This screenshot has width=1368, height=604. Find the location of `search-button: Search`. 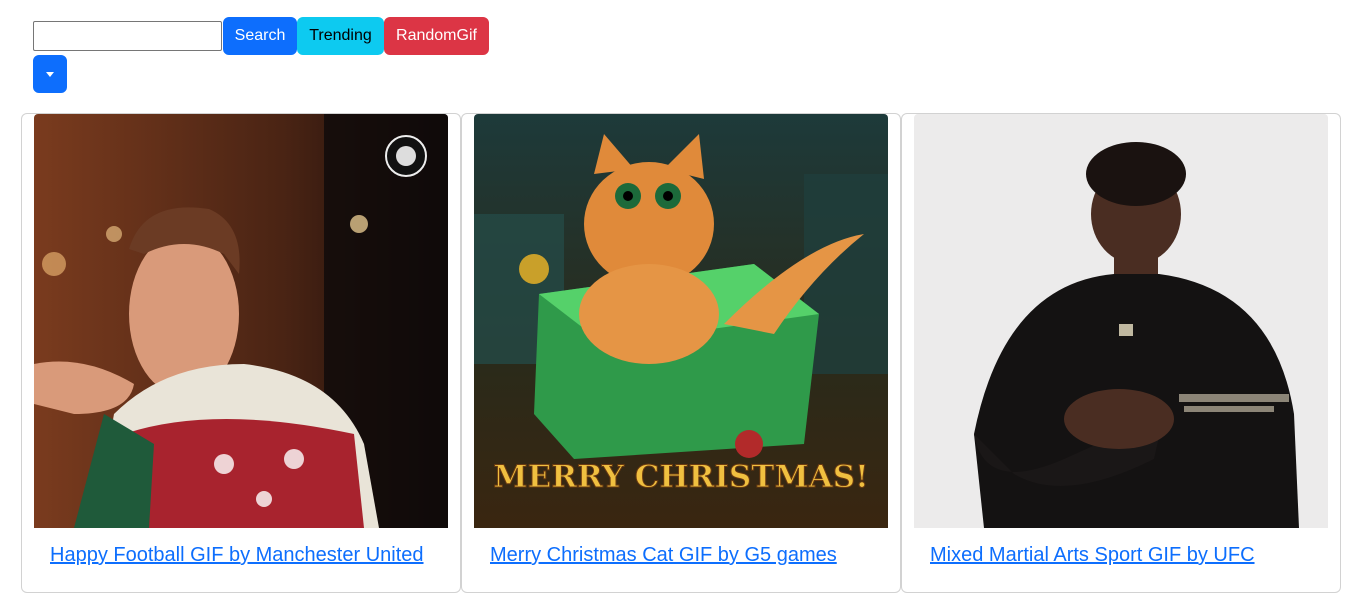

search-button: Search is located at coordinates (260, 36).